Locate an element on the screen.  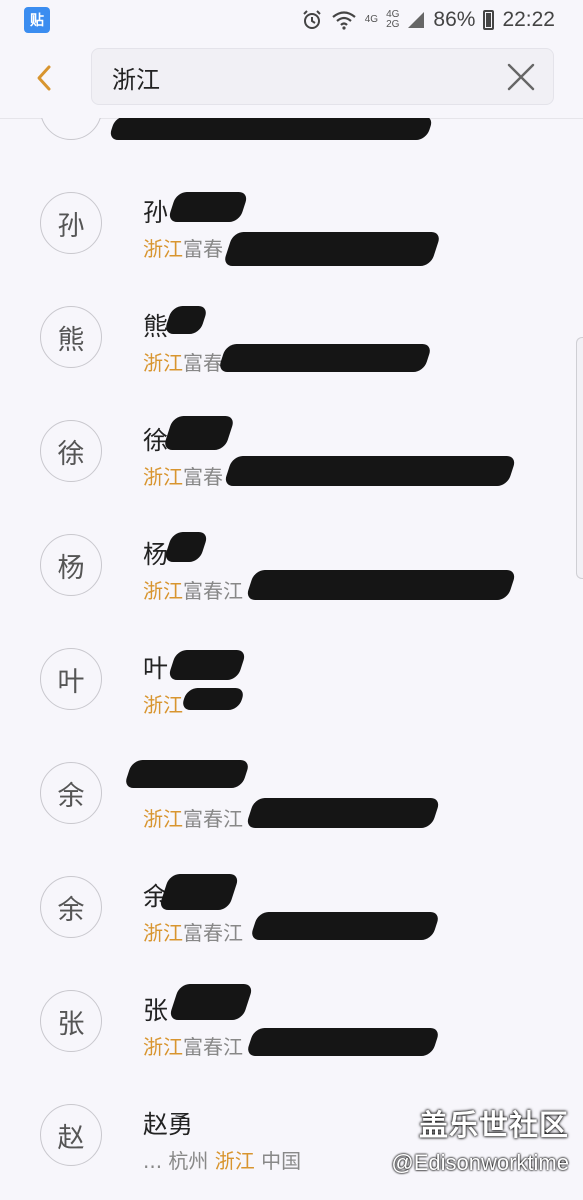
contact-detail: 浙江 is located at coordinates (163, 703).